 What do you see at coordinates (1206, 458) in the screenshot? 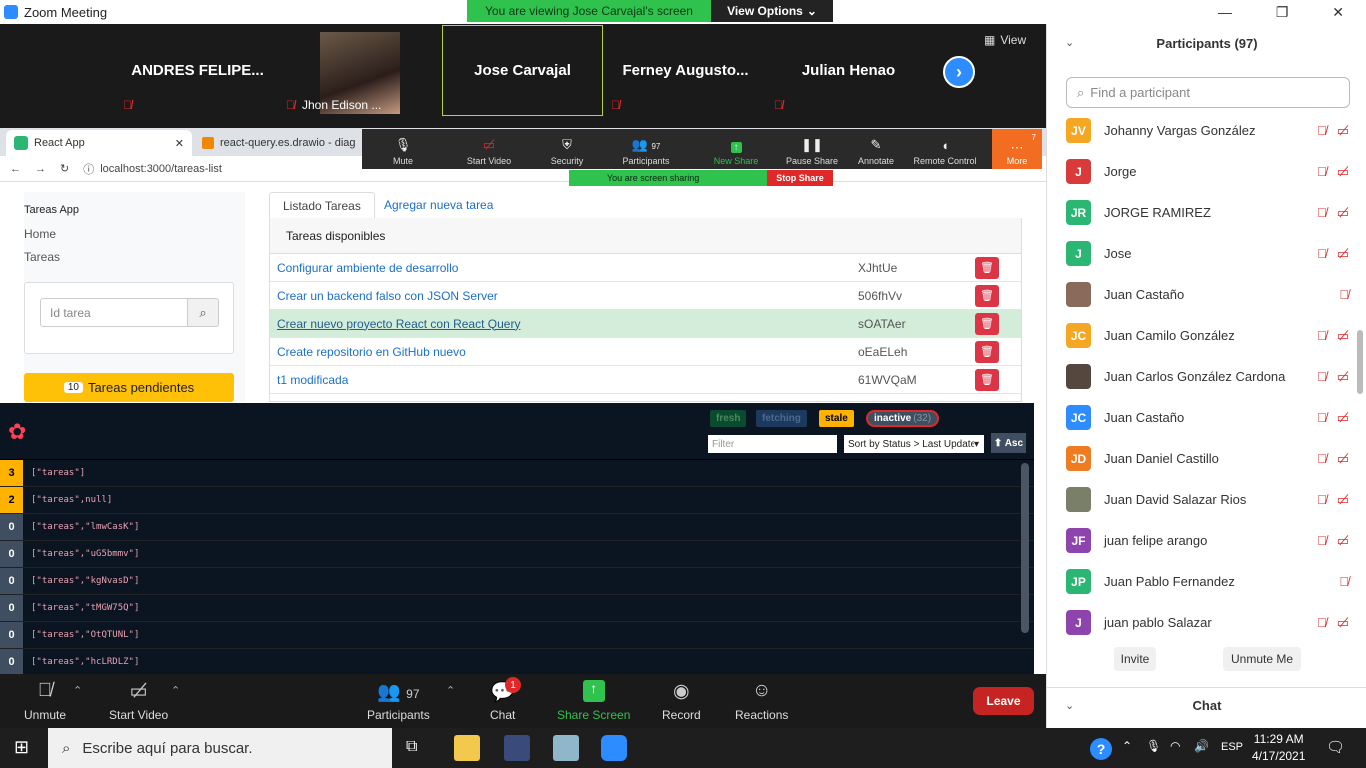
I see `participant-row: JD Juan Daniel Castillo 🎙̸ ▭̸` at bounding box center [1206, 458].